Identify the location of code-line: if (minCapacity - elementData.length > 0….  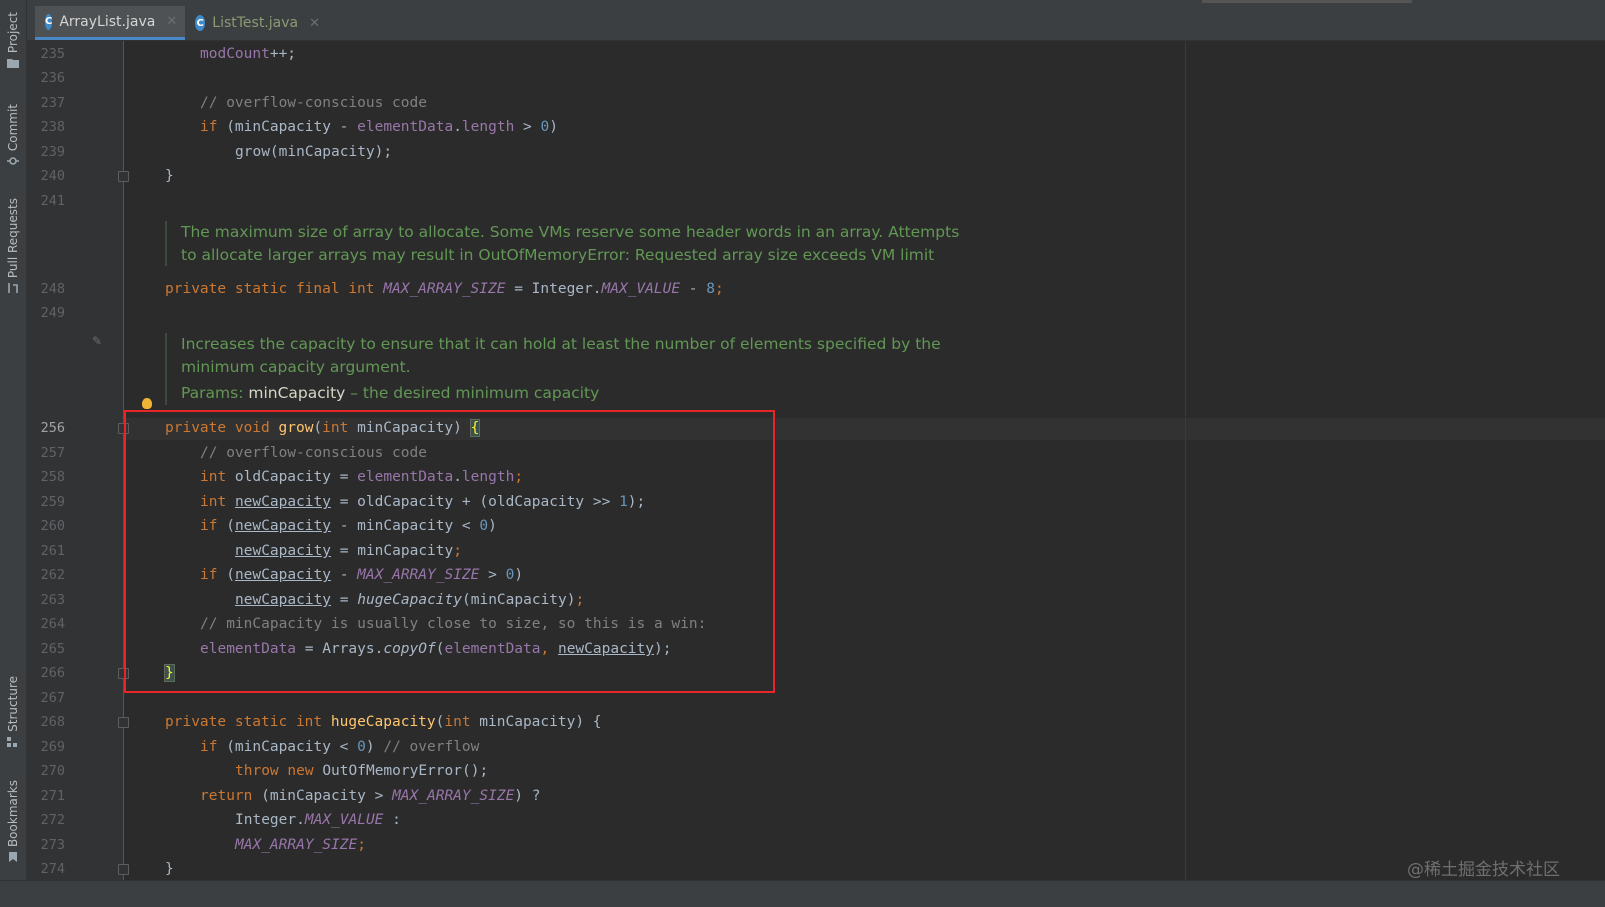
(379, 127).